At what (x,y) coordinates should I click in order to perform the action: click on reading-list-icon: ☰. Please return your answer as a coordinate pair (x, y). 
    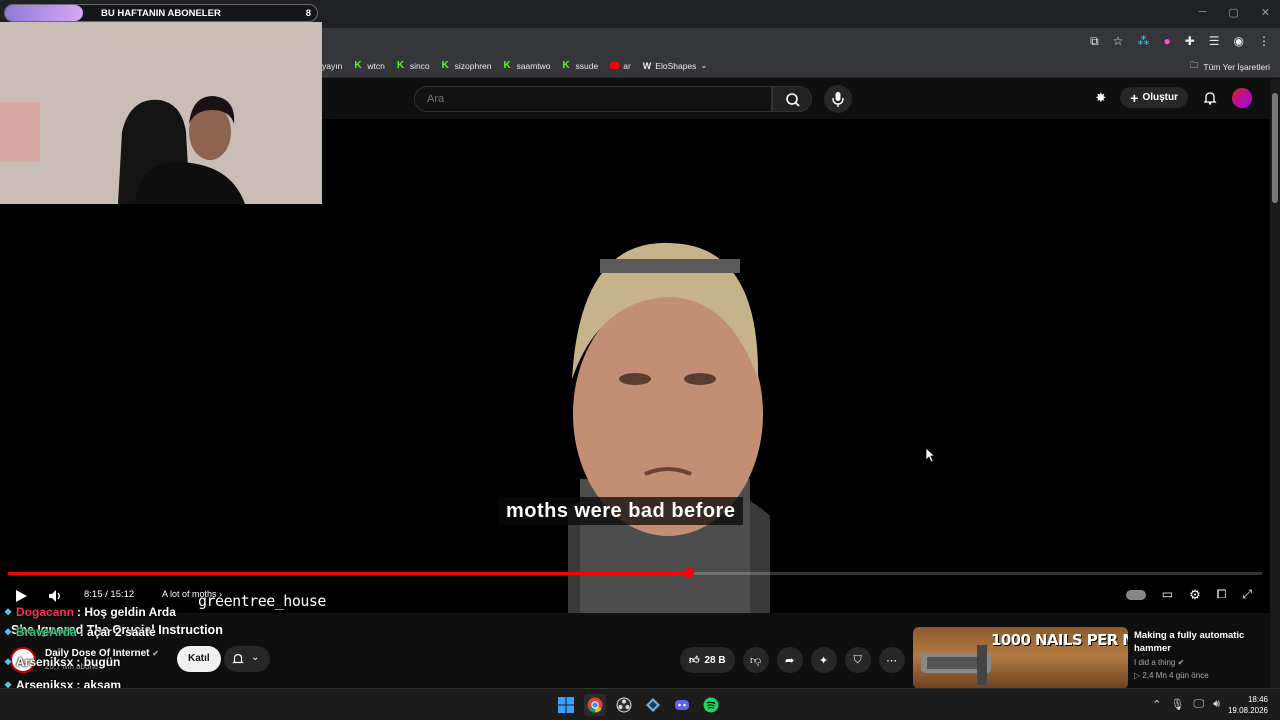
    Looking at the image, I should click on (1214, 41).